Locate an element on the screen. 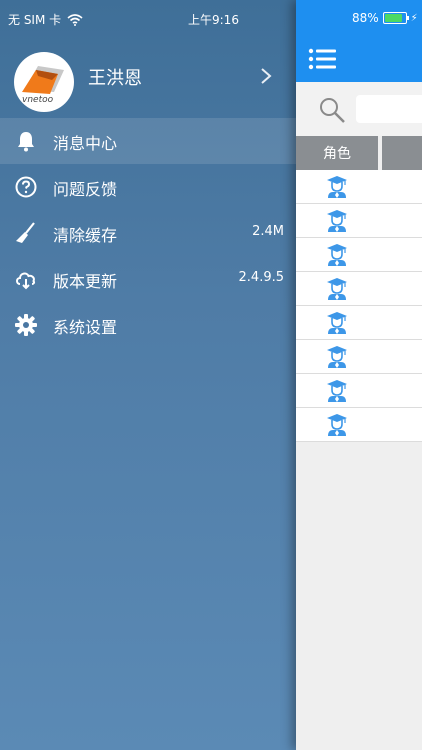 This screenshot has height=750, width=422. menu-item-clear-cache: 清除缓存 2.4M is located at coordinates (148, 233).